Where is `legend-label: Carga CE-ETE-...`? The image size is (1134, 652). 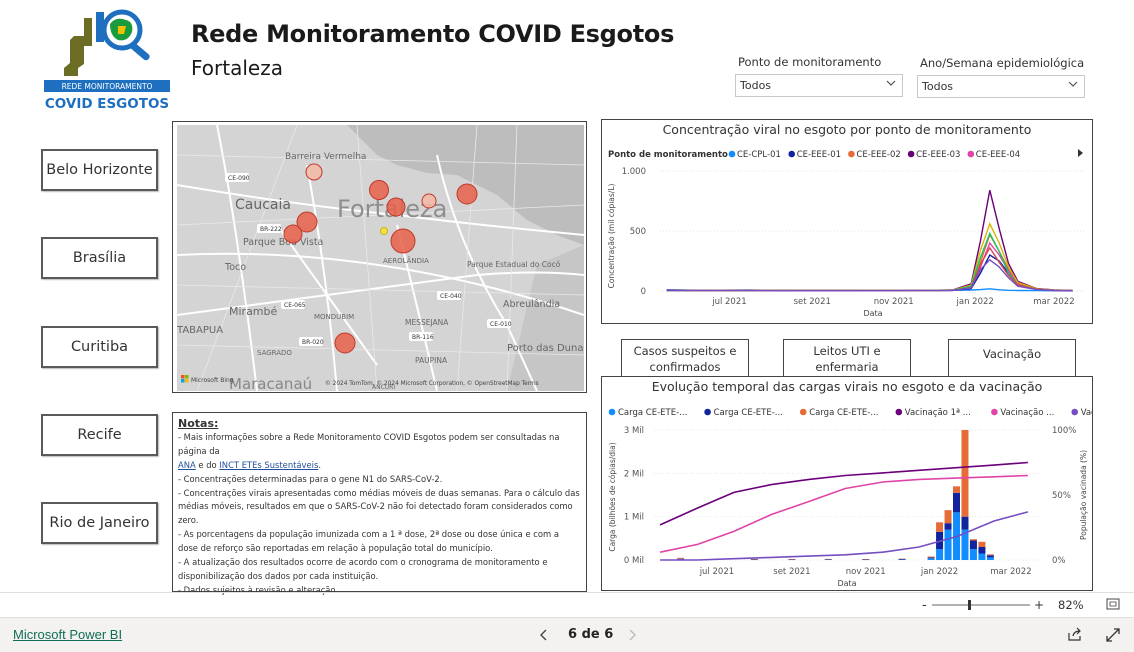
legend-label: Carga CE-ETE-... is located at coordinates (843, 413).